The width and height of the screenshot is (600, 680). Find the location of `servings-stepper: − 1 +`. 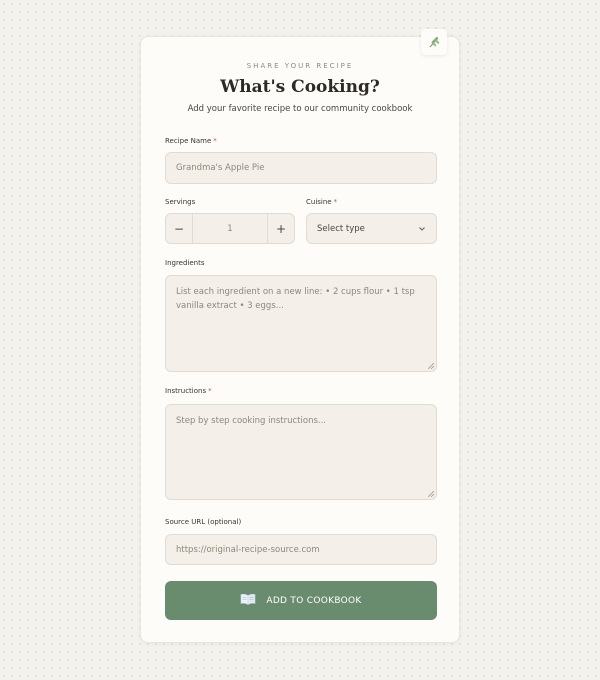

servings-stepper: − 1 + is located at coordinates (230, 228).